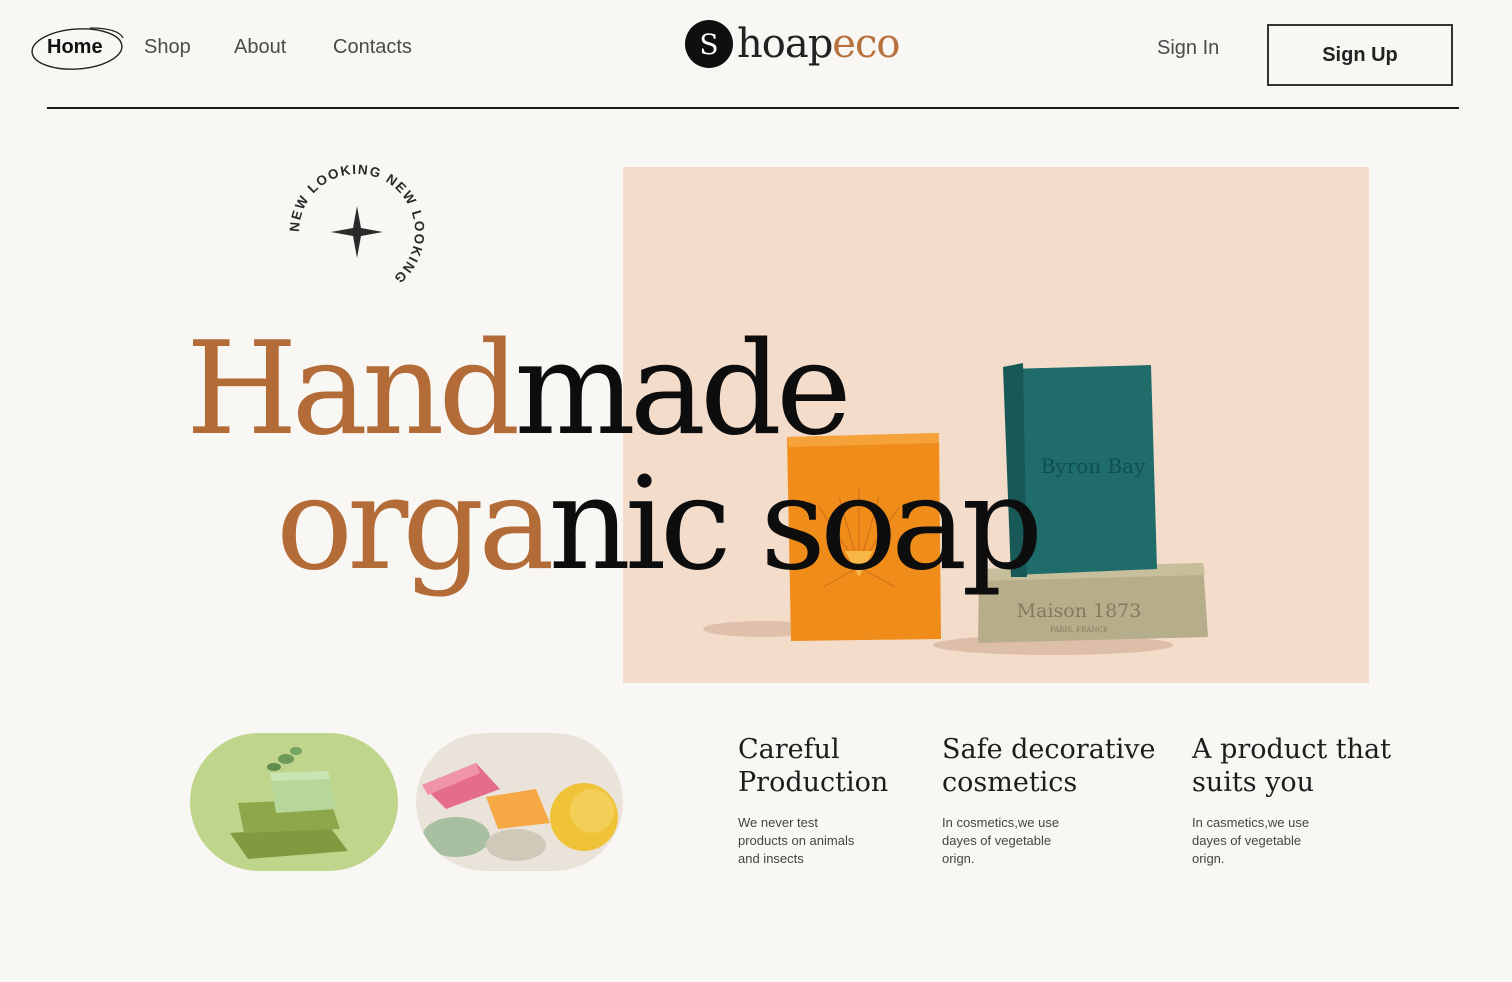  I want to click on feature-text-line: In cosmetics,we use, so click(1001, 822).